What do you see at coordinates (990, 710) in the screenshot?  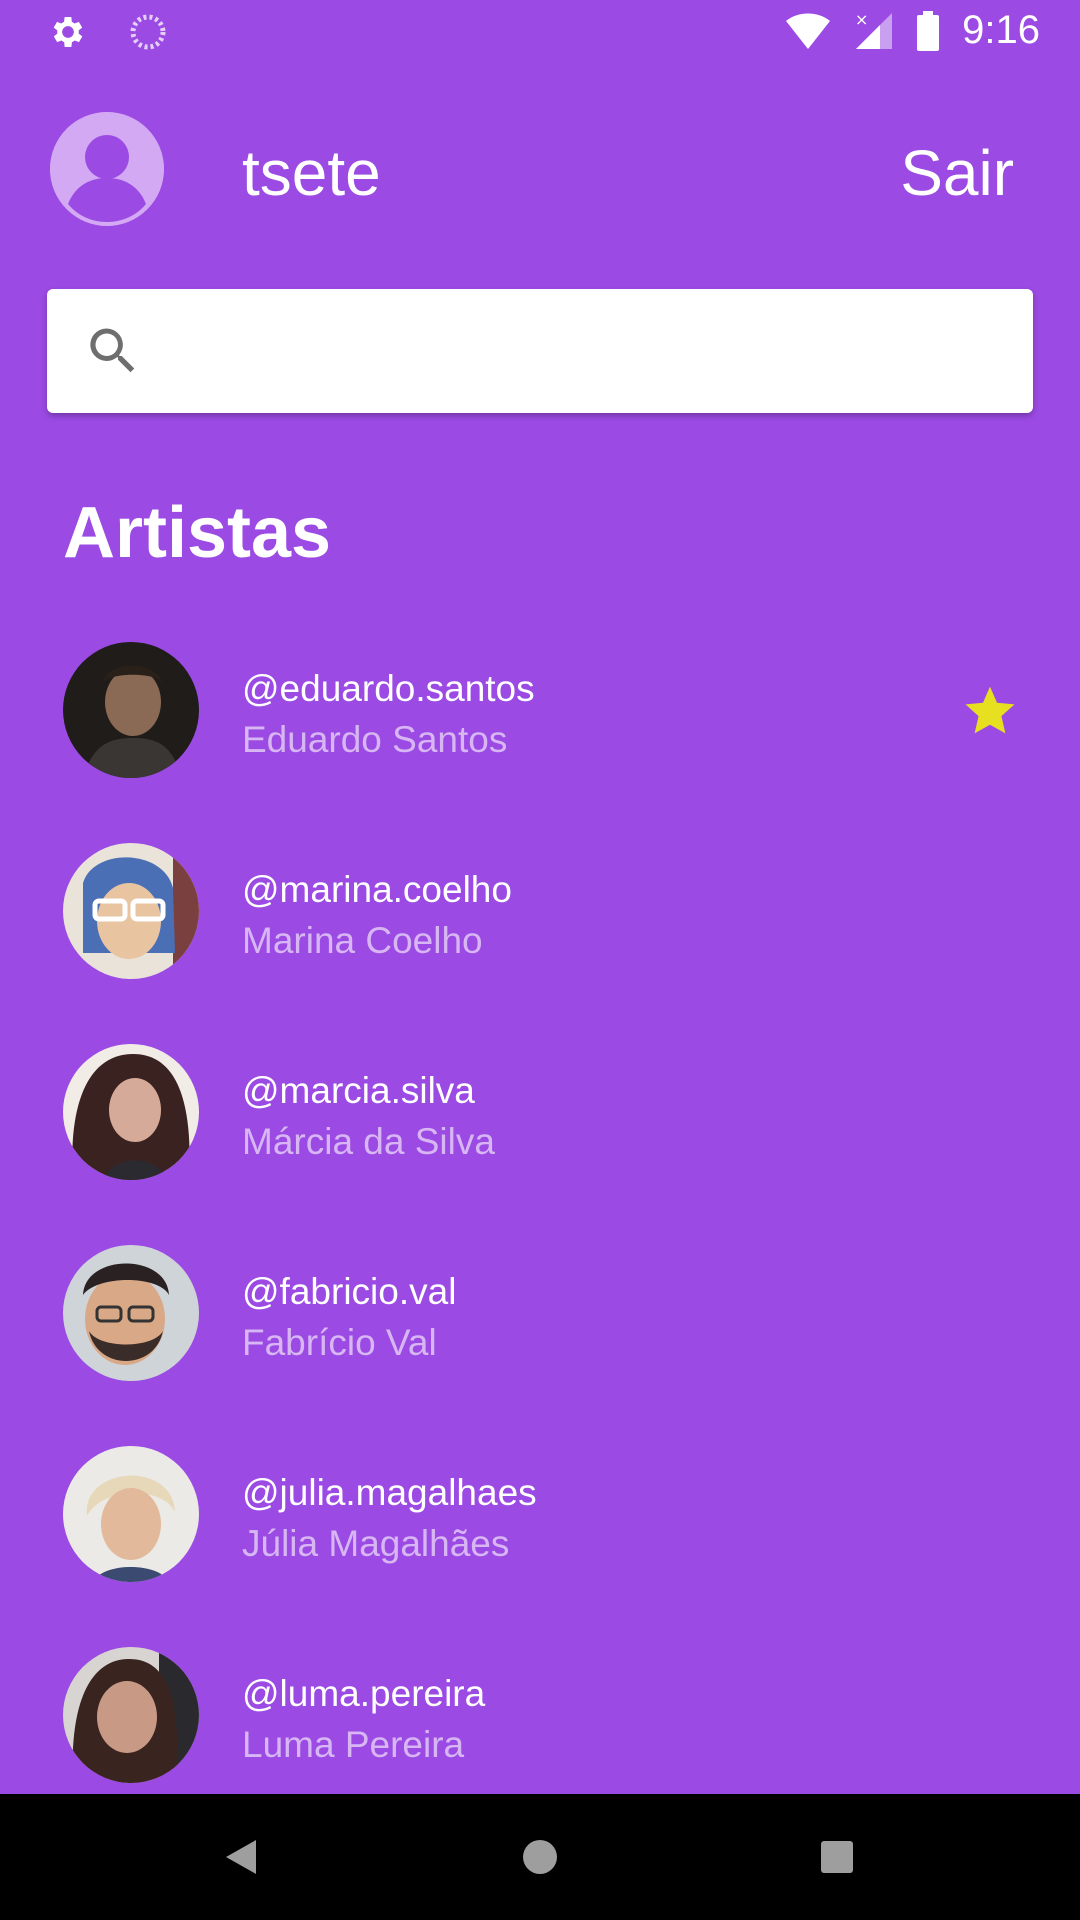 I see `favorite-star-icon` at bounding box center [990, 710].